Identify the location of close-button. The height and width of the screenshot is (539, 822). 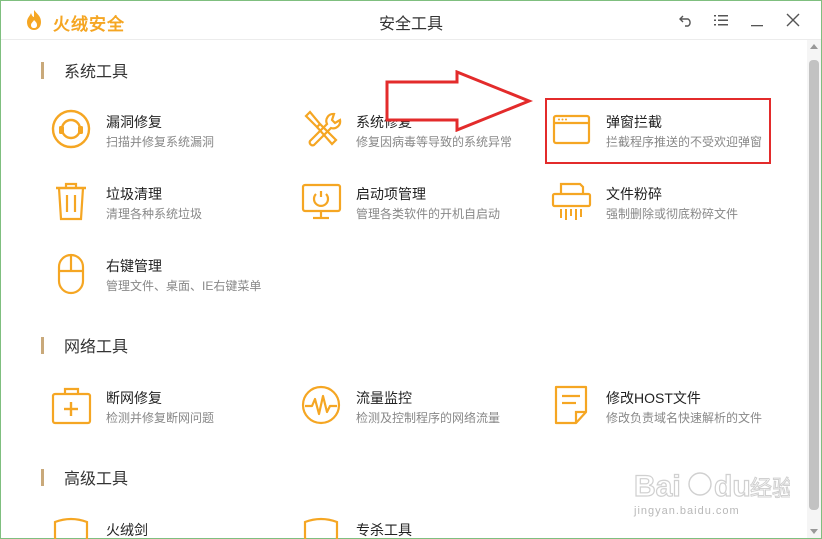
(793, 20).